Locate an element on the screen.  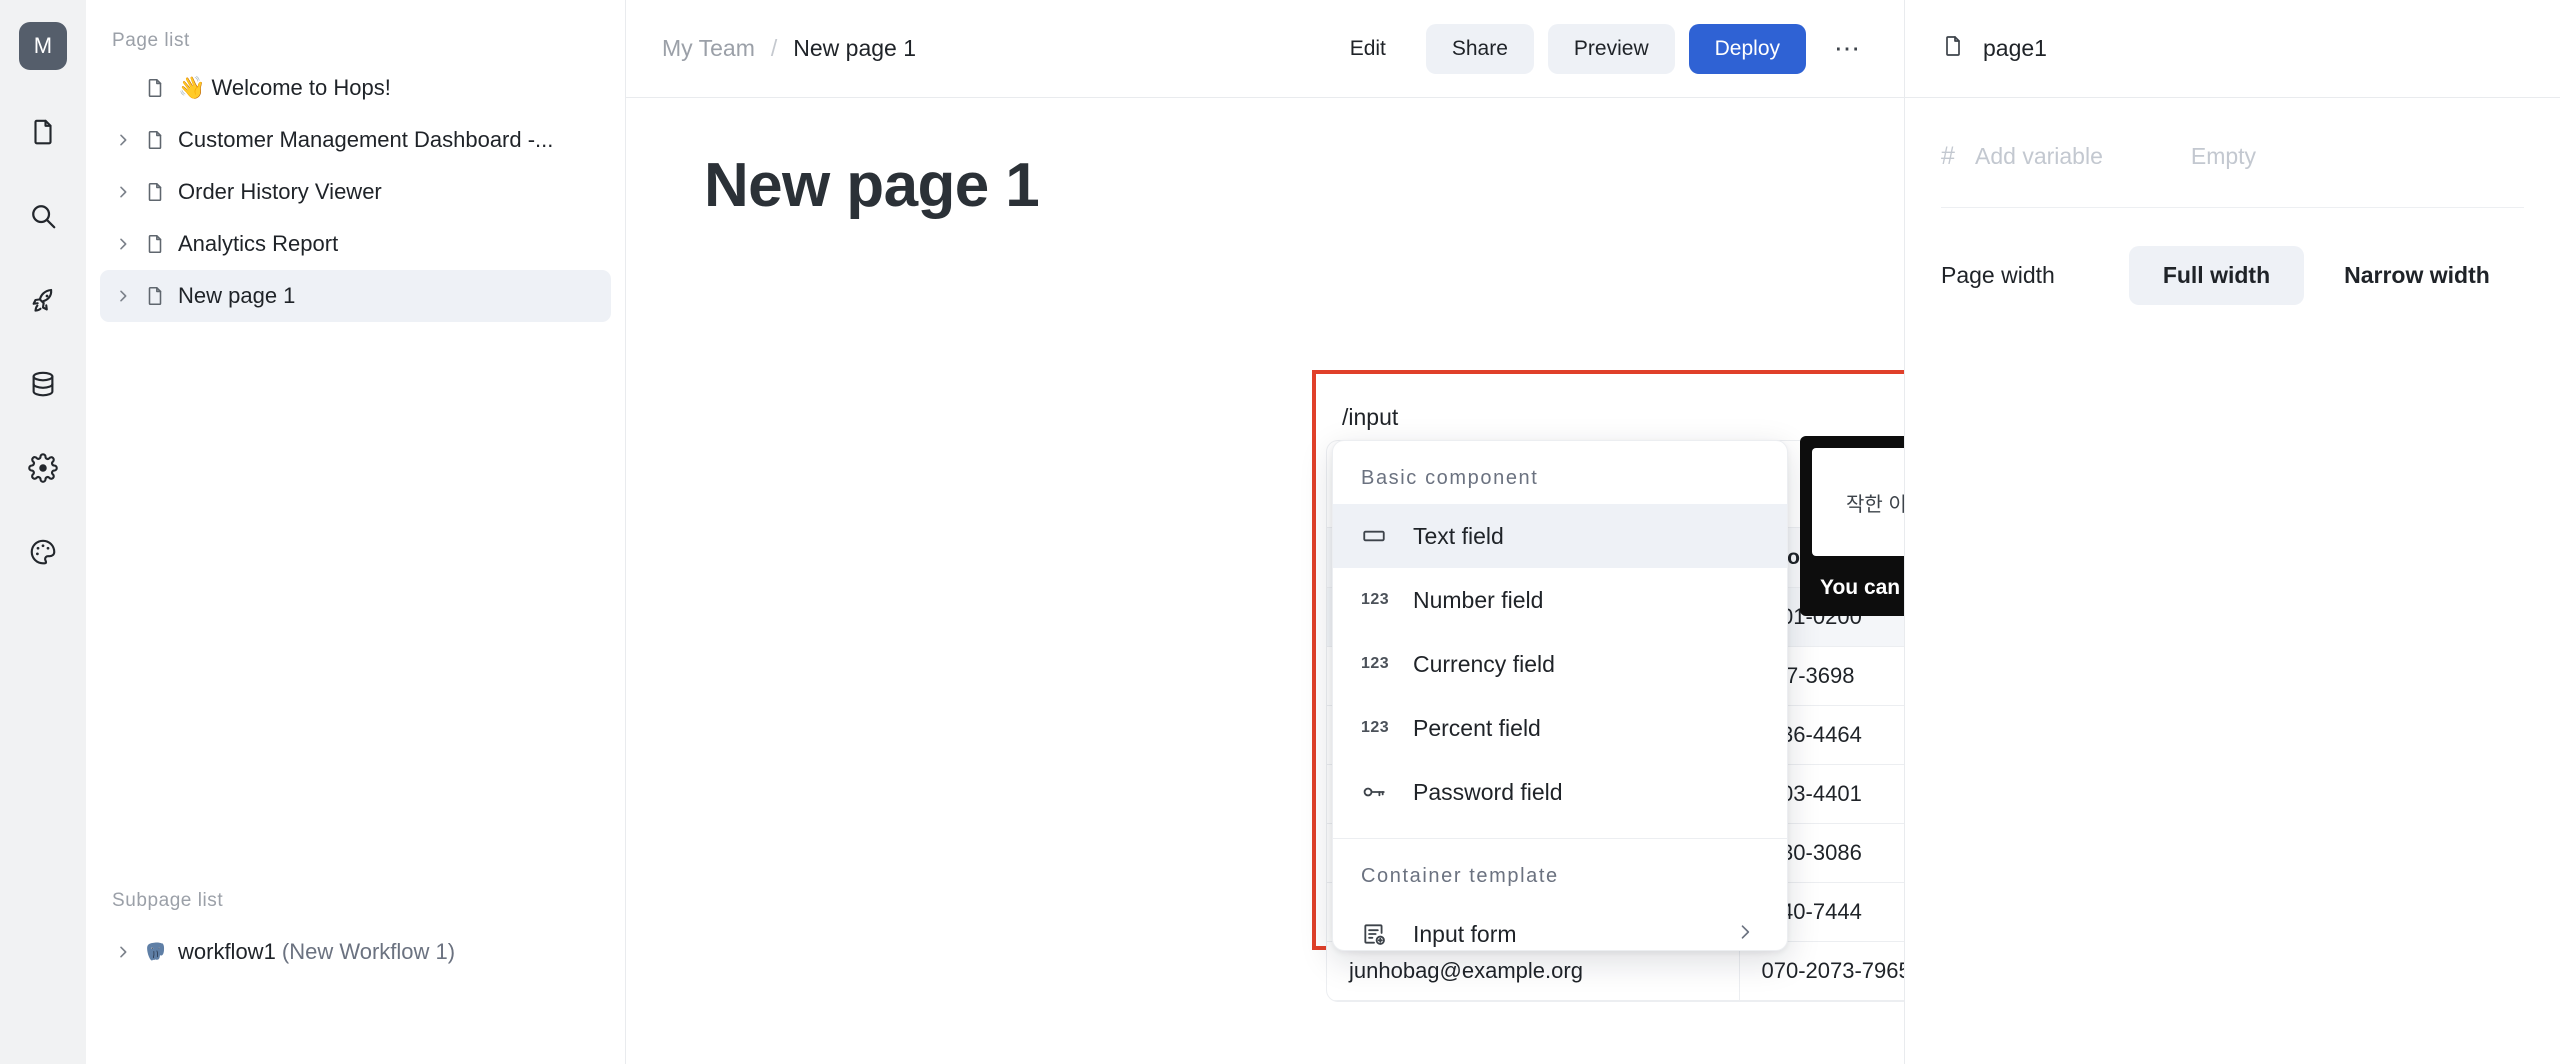
list-item-label: Analytics Report is located at coordinates (258, 243).